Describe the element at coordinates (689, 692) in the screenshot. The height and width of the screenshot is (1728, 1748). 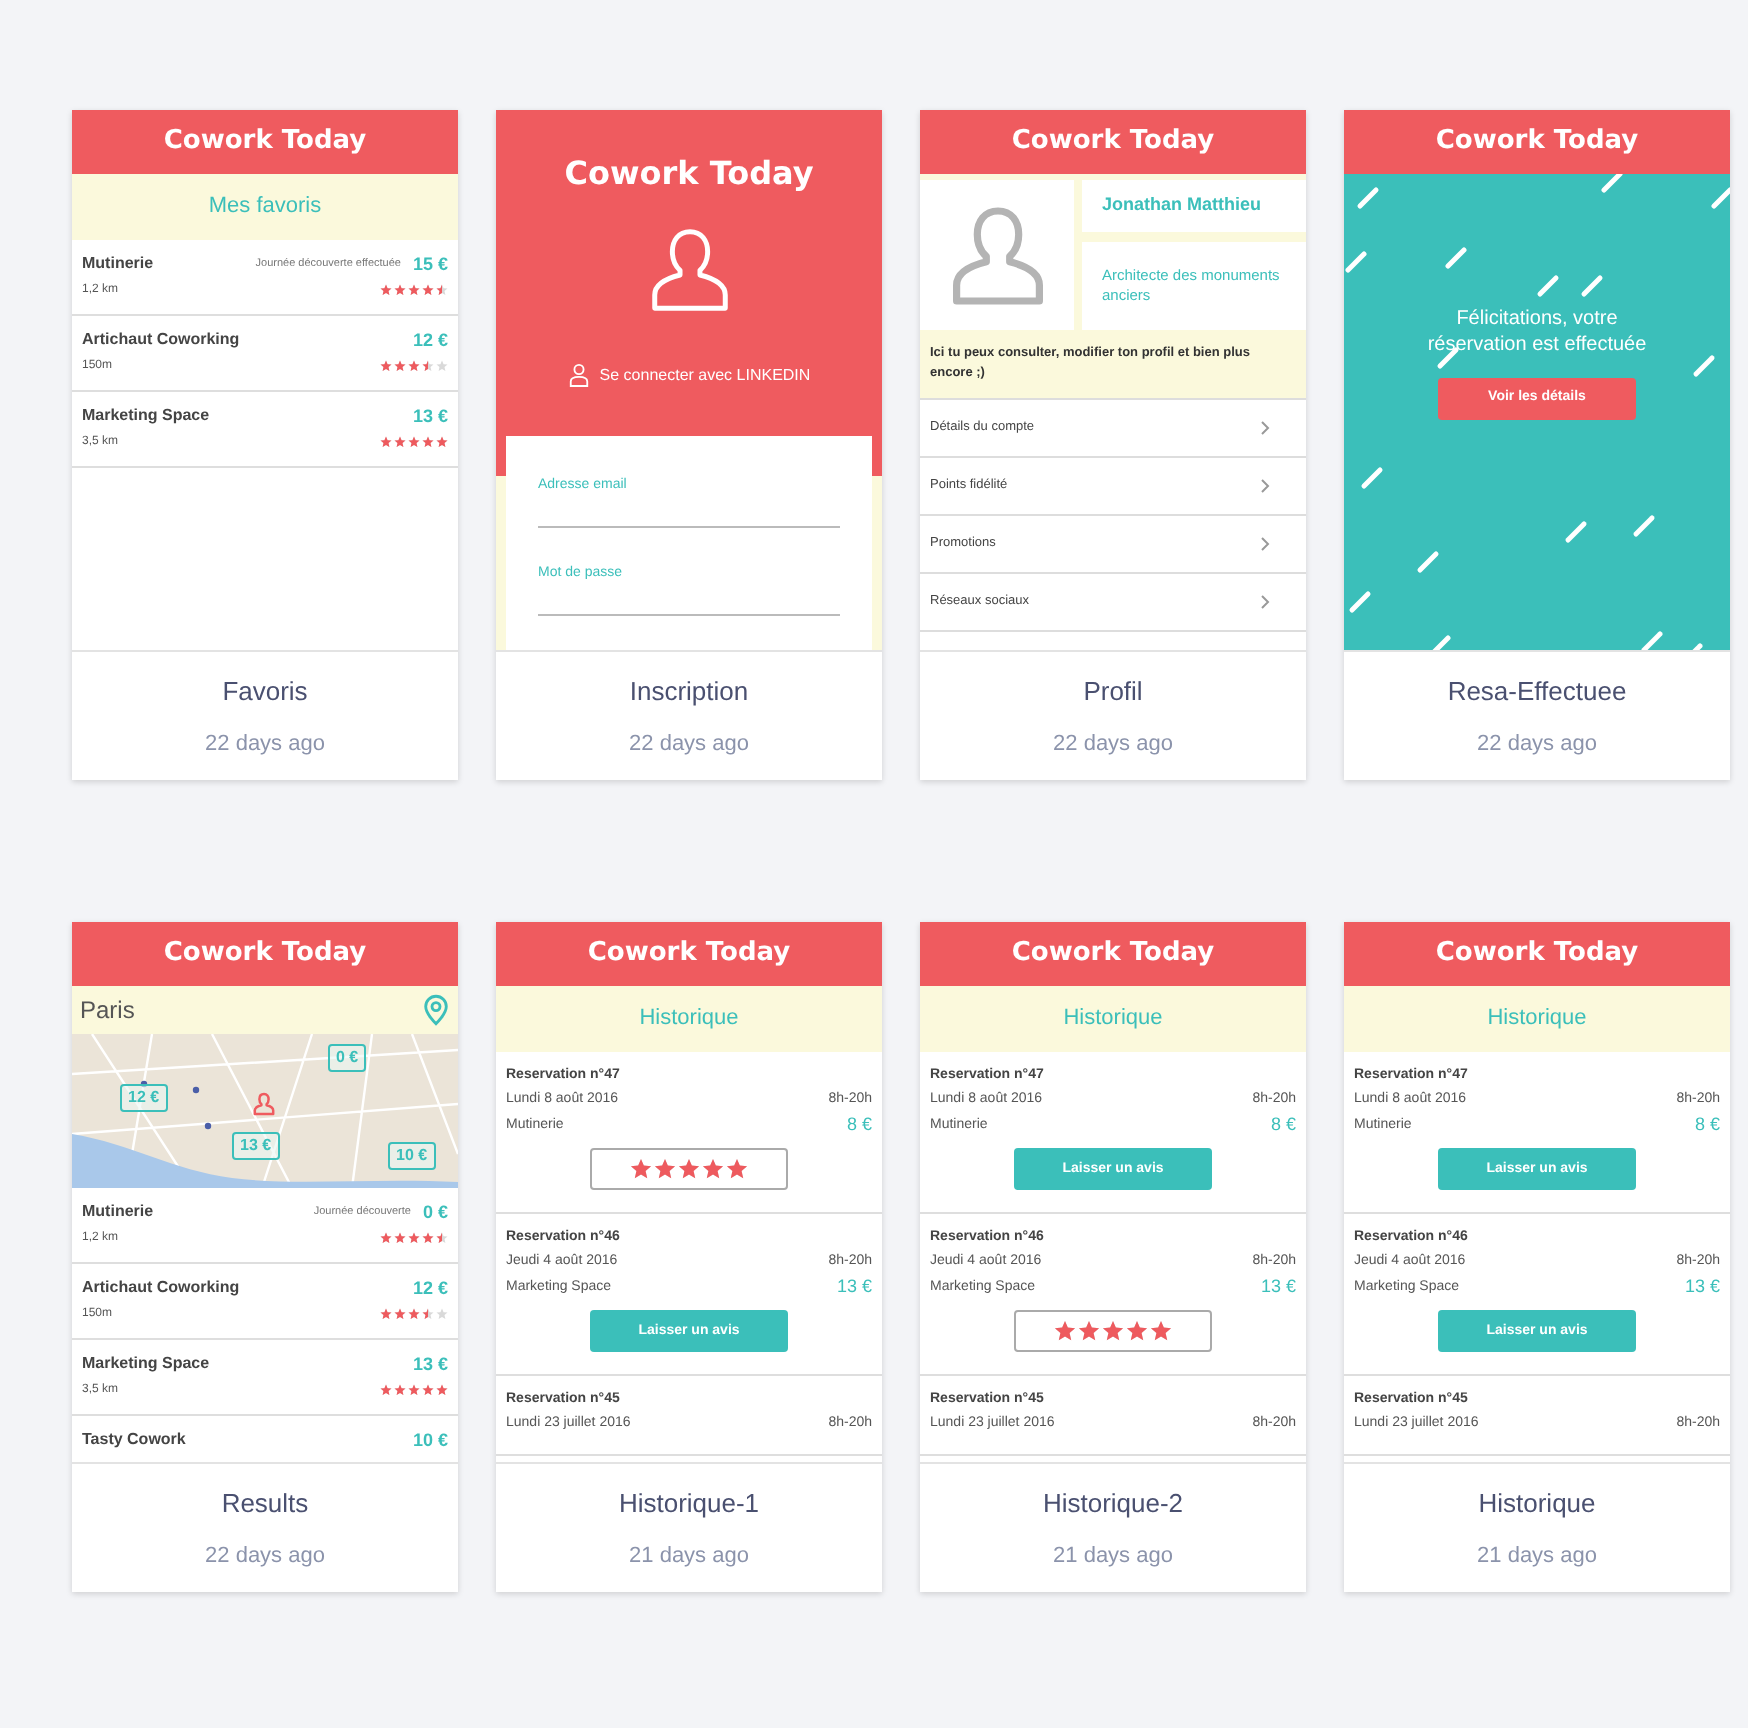
I see `screen-name: Inscription` at that location.